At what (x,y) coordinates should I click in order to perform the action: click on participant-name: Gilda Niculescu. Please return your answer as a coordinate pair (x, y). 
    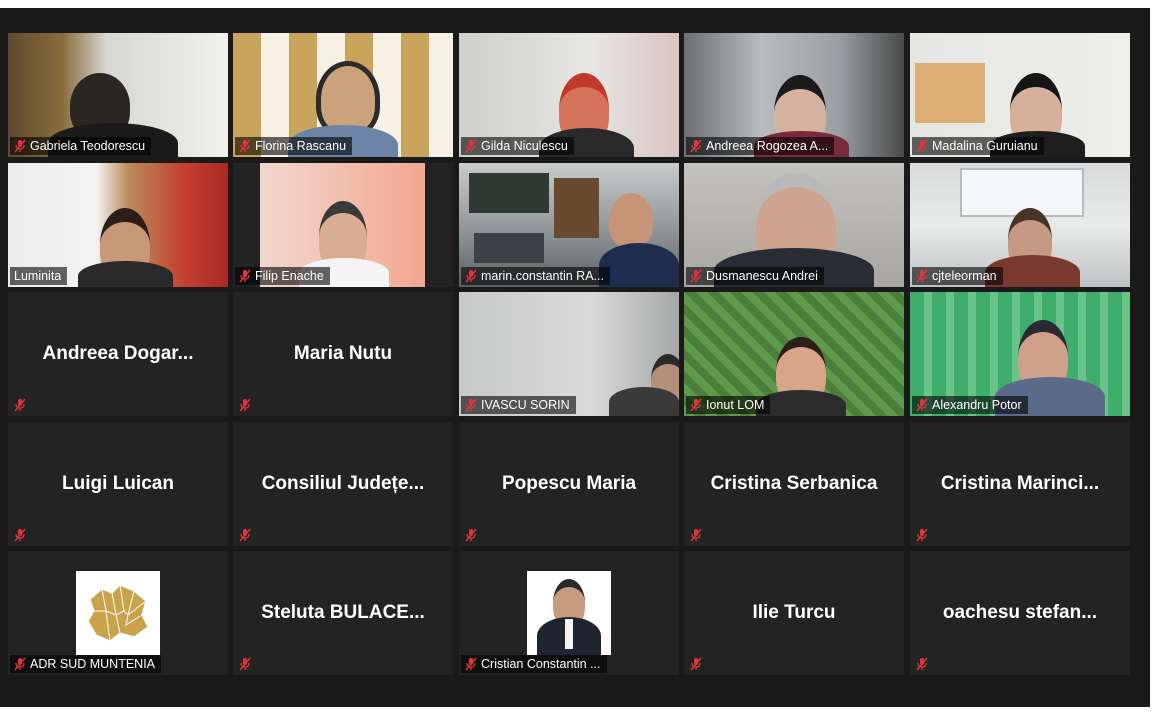
    Looking at the image, I should click on (524, 146).